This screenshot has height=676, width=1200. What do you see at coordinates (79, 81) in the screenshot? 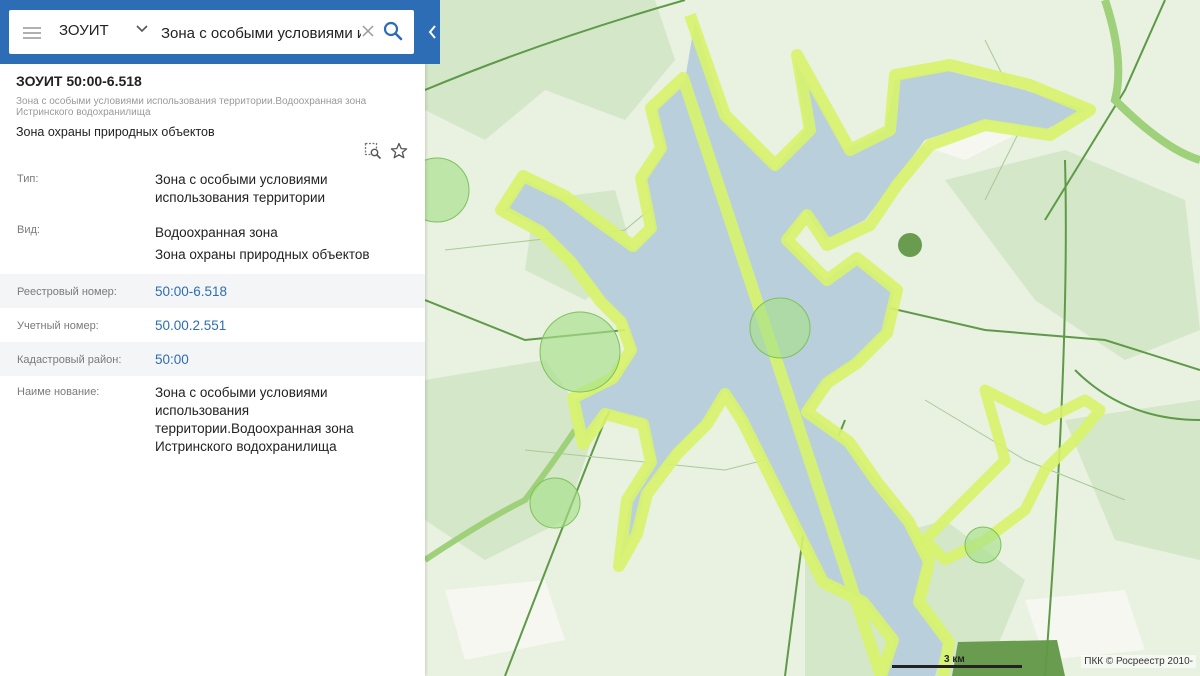
I see `object-title: ЗОУИТ 50:00-6.518` at bounding box center [79, 81].